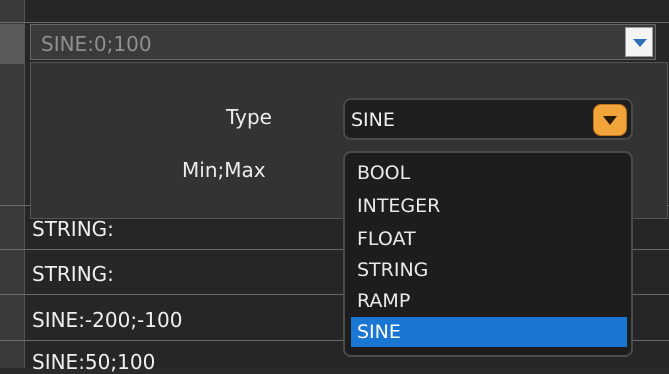 Image resolution: width=669 pixels, height=374 pixels. I want to click on dropdown-option-string: STRING, so click(489, 270).